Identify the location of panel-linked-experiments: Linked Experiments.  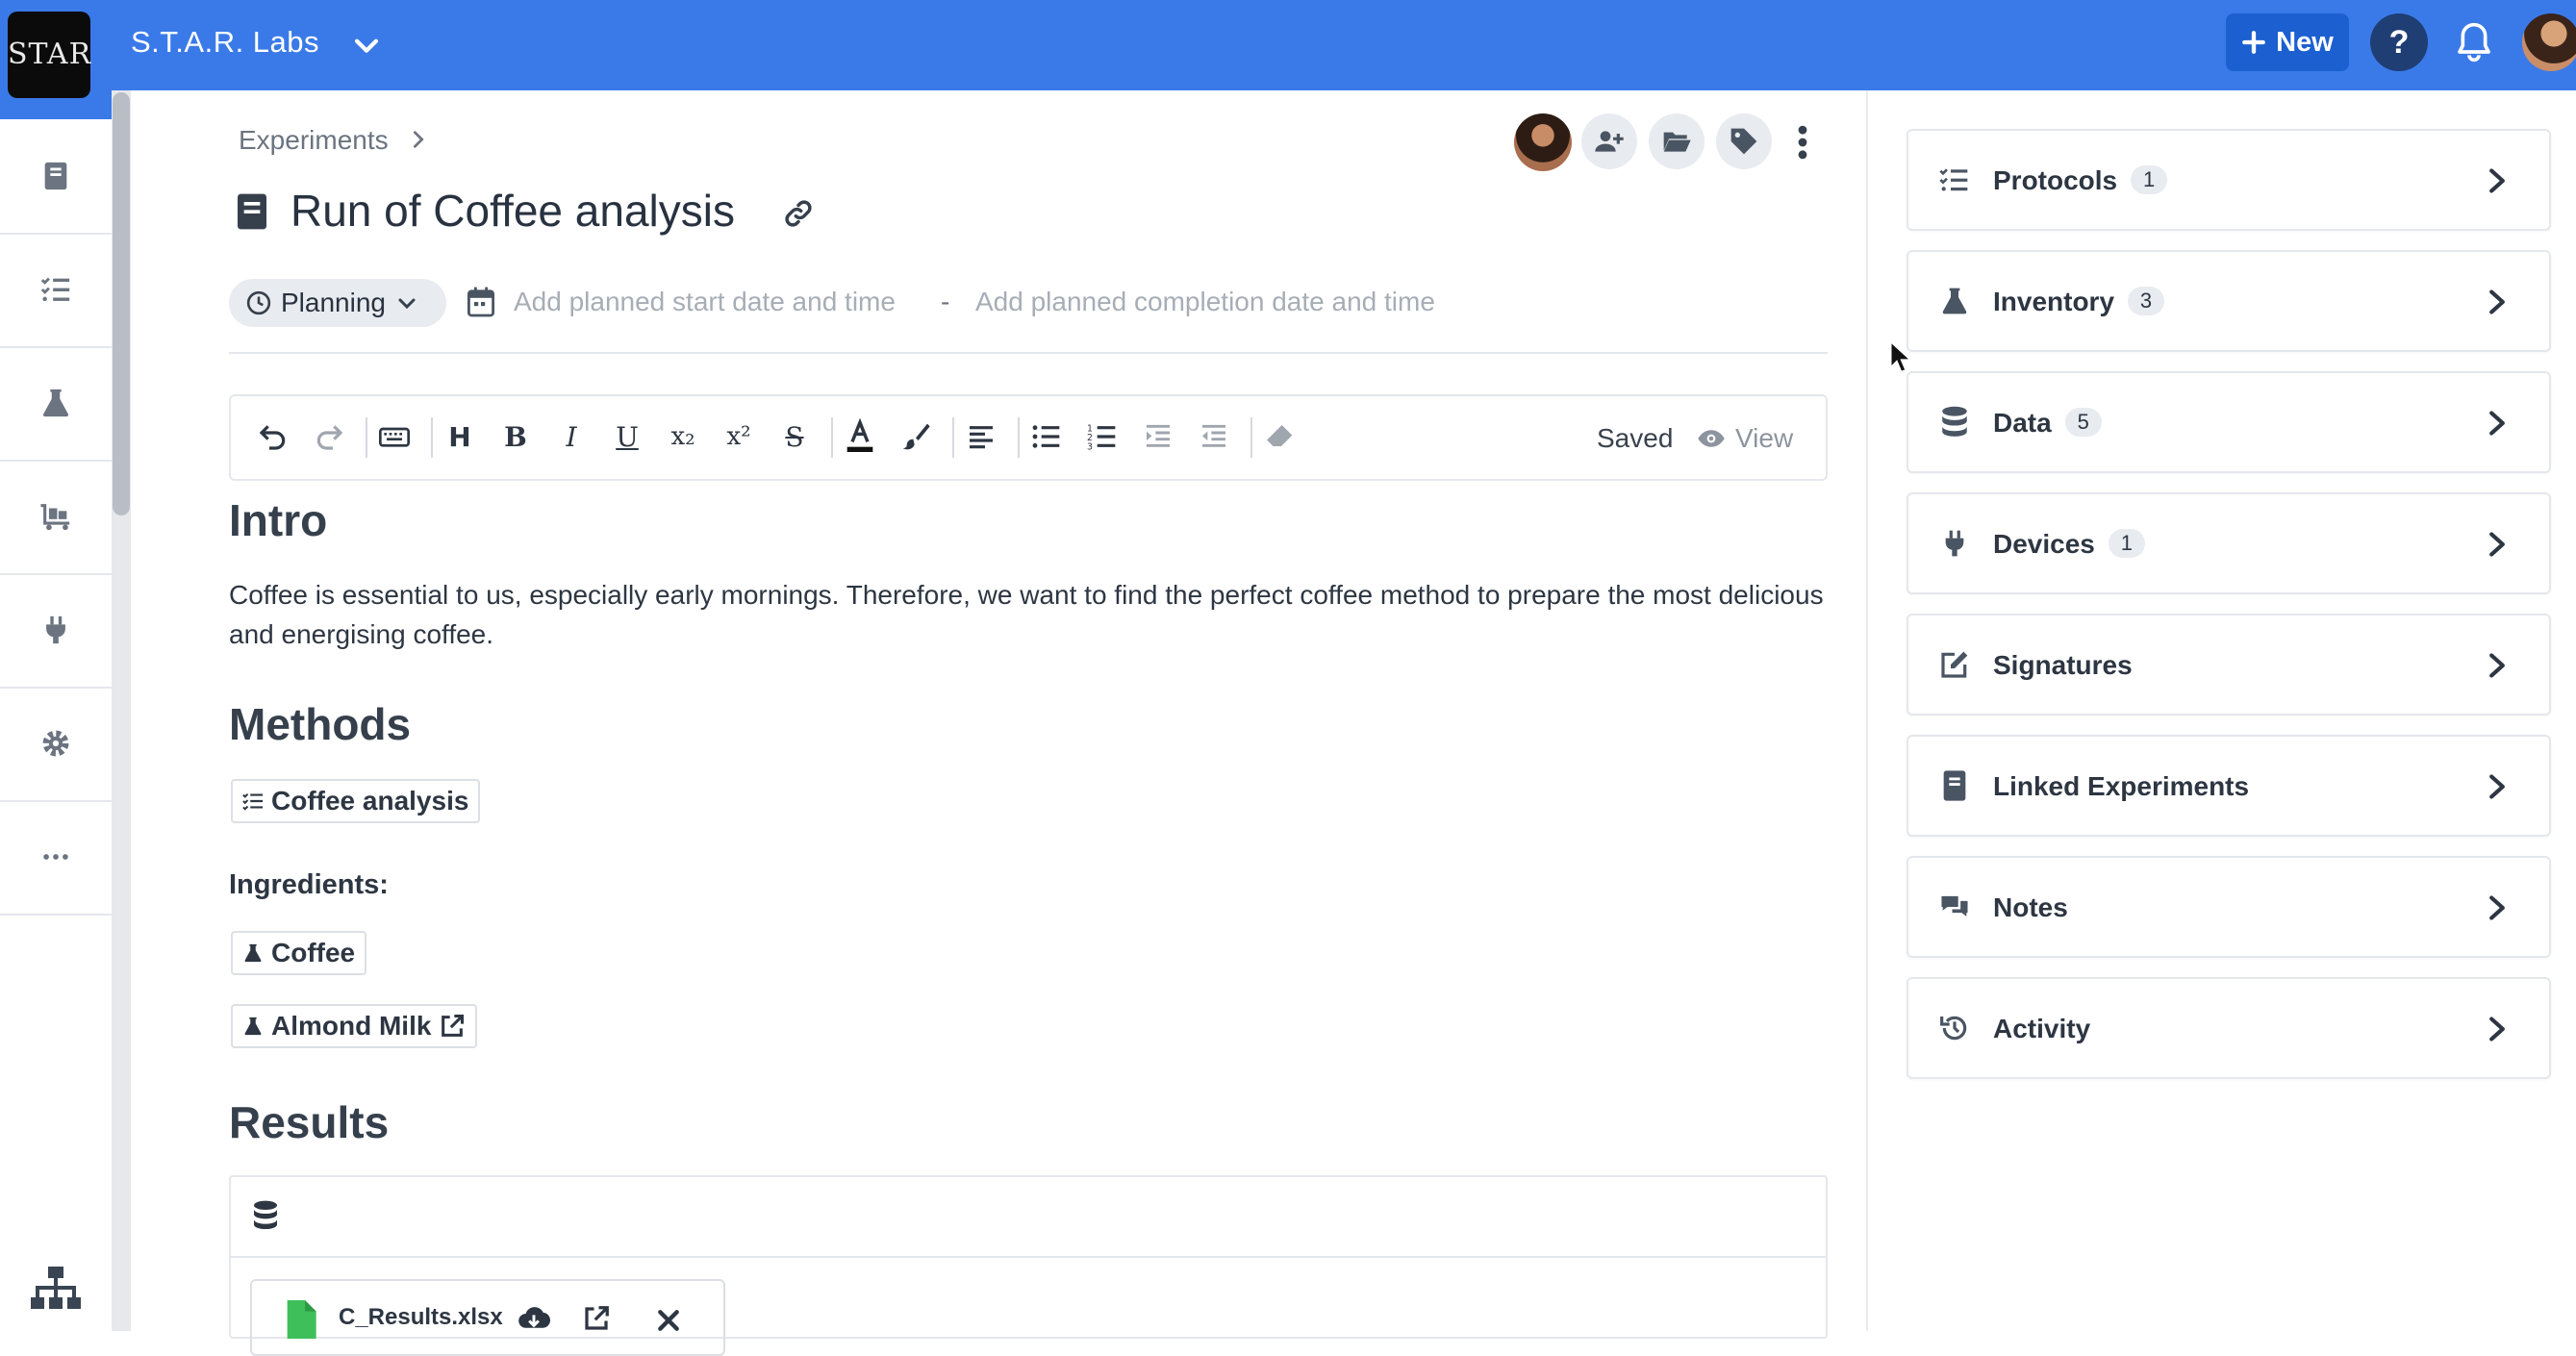
(2229, 786).